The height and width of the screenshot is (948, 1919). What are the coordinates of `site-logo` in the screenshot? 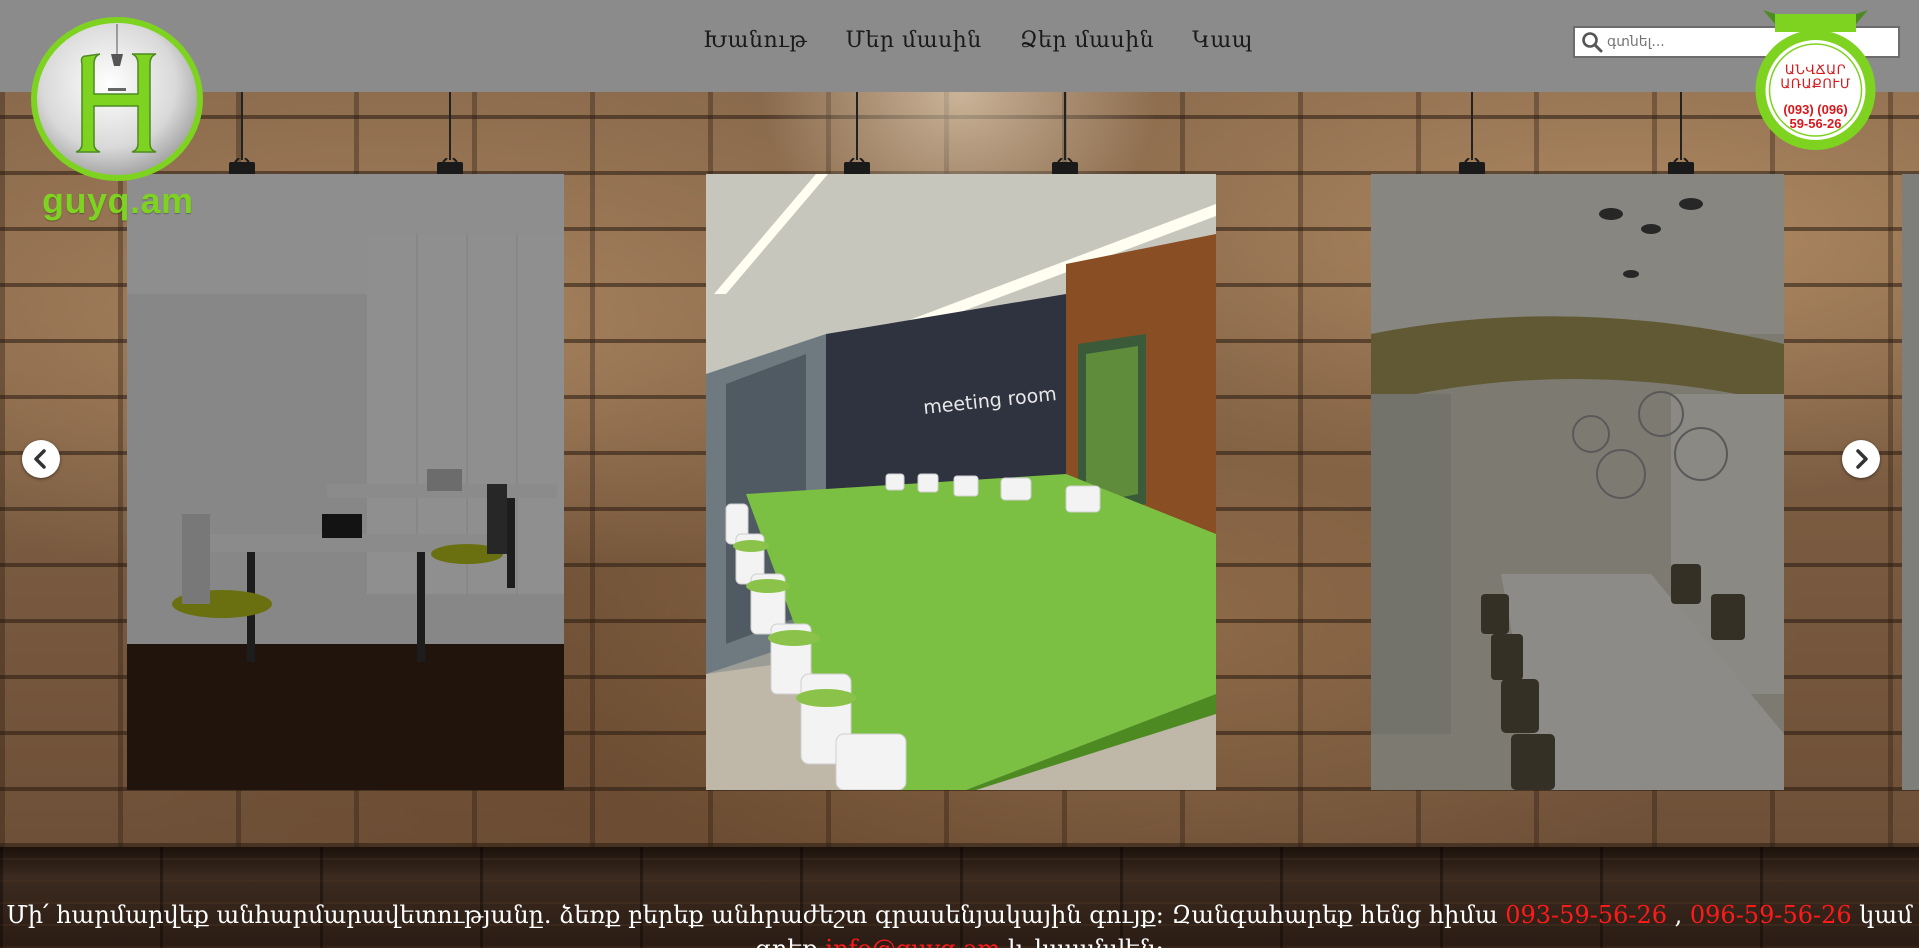 It's located at (117, 99).